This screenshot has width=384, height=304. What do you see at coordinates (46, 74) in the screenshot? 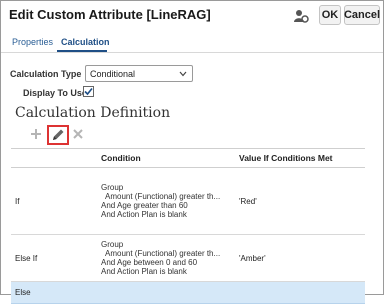
I see `calculation-type-label: Calculation Type` at bounding box center [46, 74].